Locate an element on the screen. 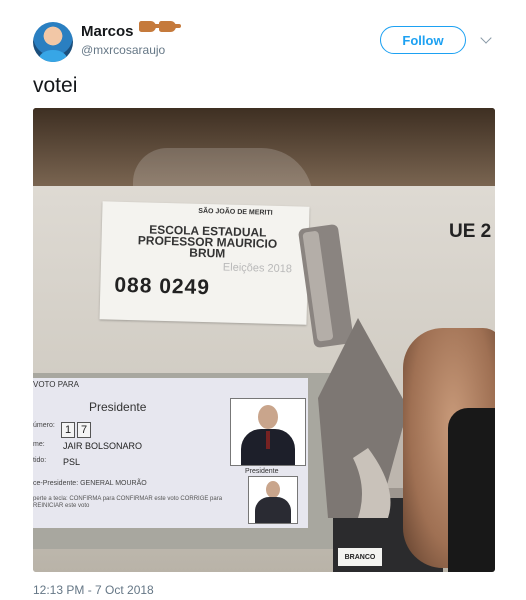  user-avatar is located at coordinates (53, 42).